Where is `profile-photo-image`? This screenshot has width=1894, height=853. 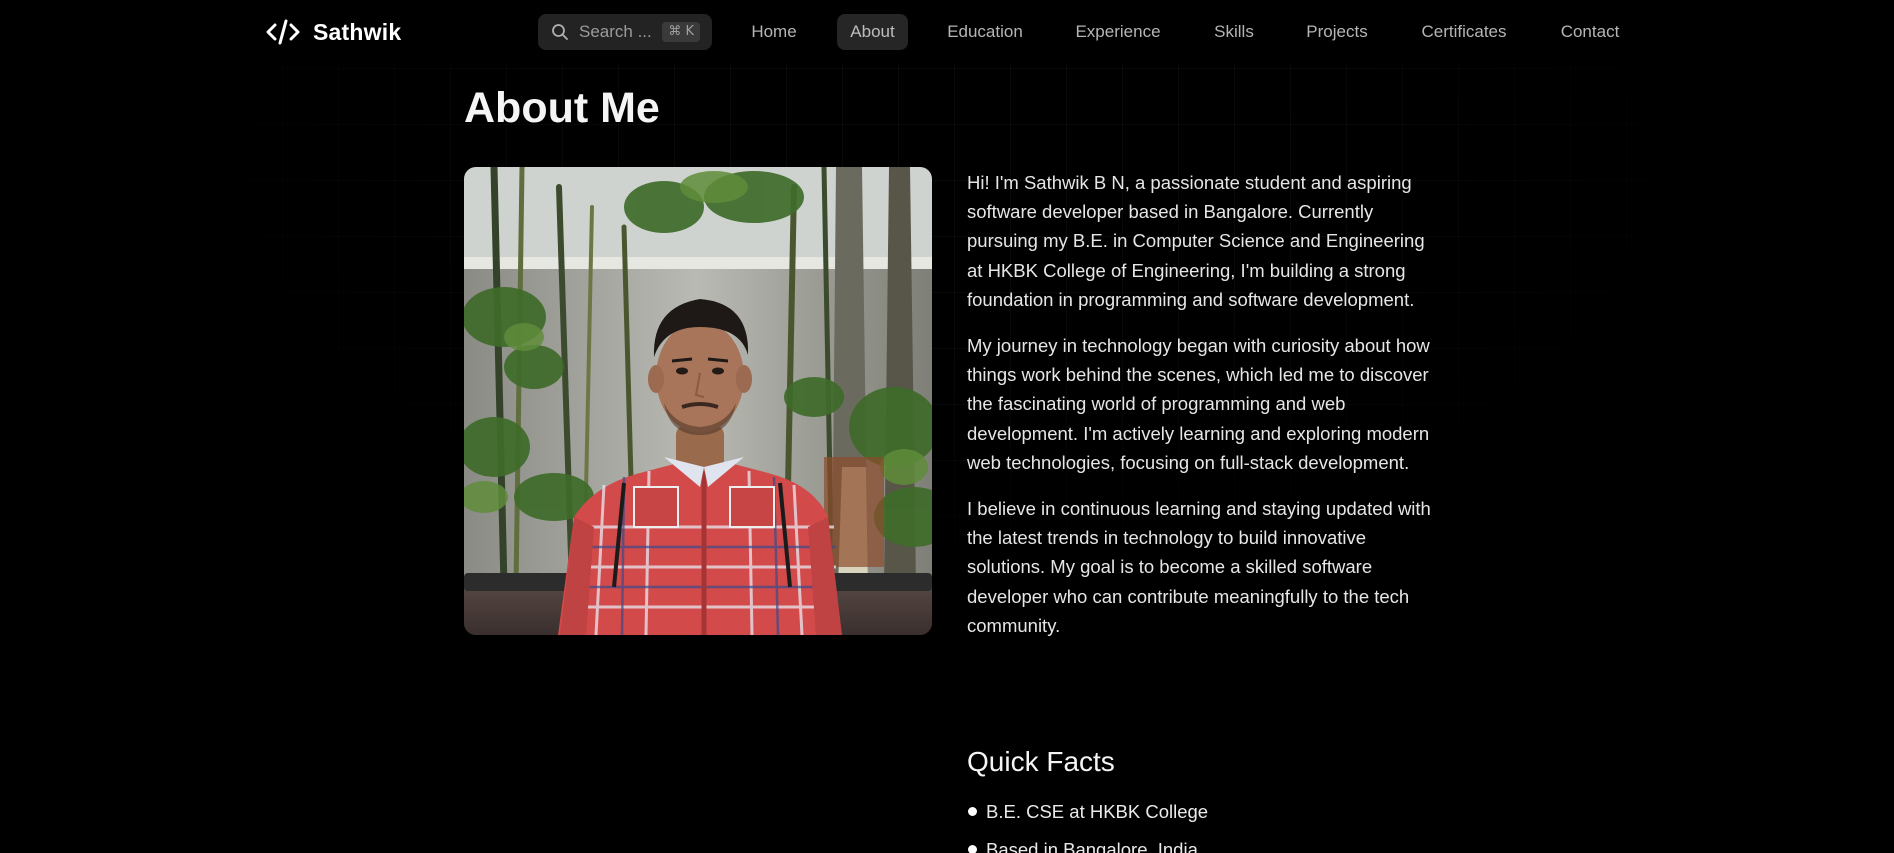
profile-photo-image is located at coordinates (698, 401).